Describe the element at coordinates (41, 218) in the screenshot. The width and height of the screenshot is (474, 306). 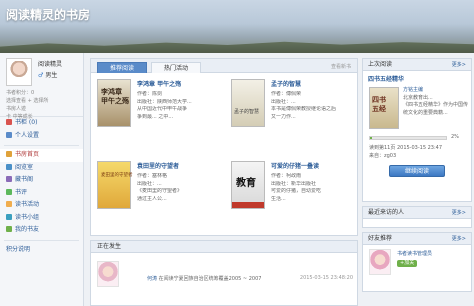
I see `sidebar-item-groups: 读书小组` at that location.